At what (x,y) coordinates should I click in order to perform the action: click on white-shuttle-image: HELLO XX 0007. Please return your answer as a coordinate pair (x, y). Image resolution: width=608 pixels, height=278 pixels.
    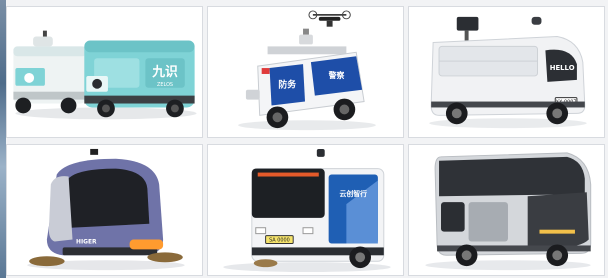
    Looking at the image, I should click on (508, 72).